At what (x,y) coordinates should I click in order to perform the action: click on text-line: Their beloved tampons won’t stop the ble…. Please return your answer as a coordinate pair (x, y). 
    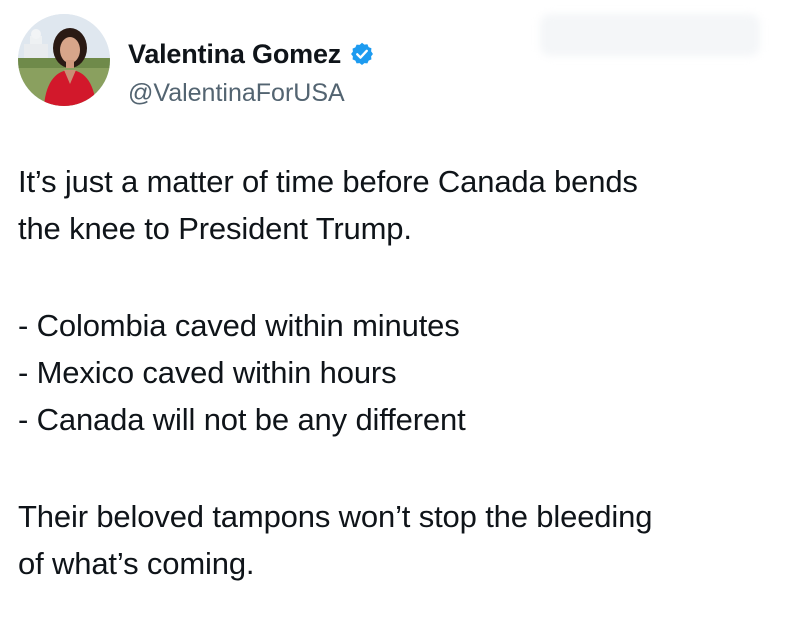
    Looking at the image, I should click on (335, 516).